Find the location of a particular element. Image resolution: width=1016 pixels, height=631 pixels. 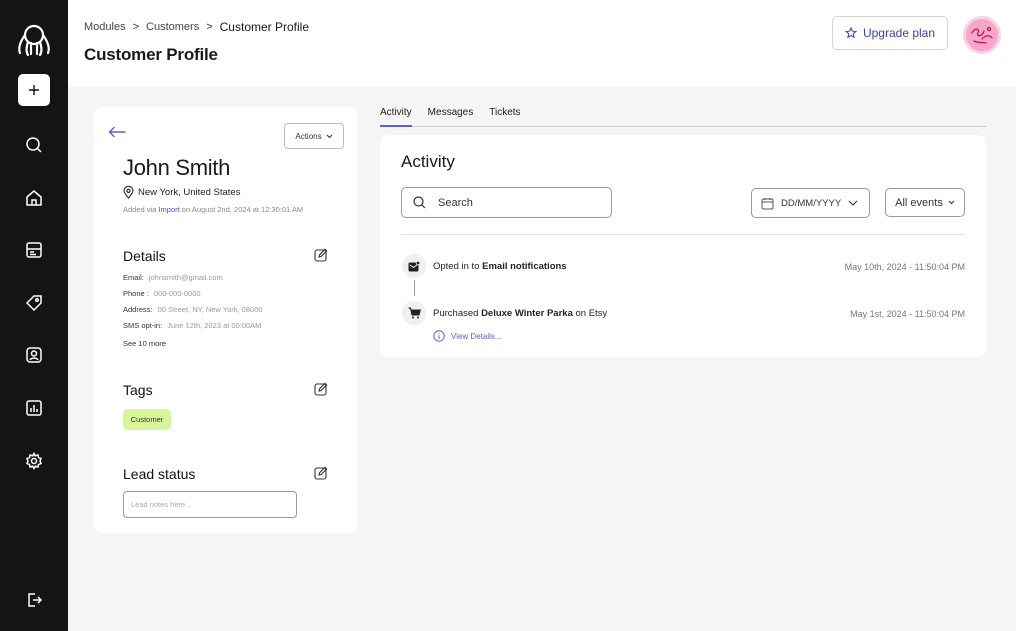

customer-location: New York, United States is located at coordinates (181, 192).